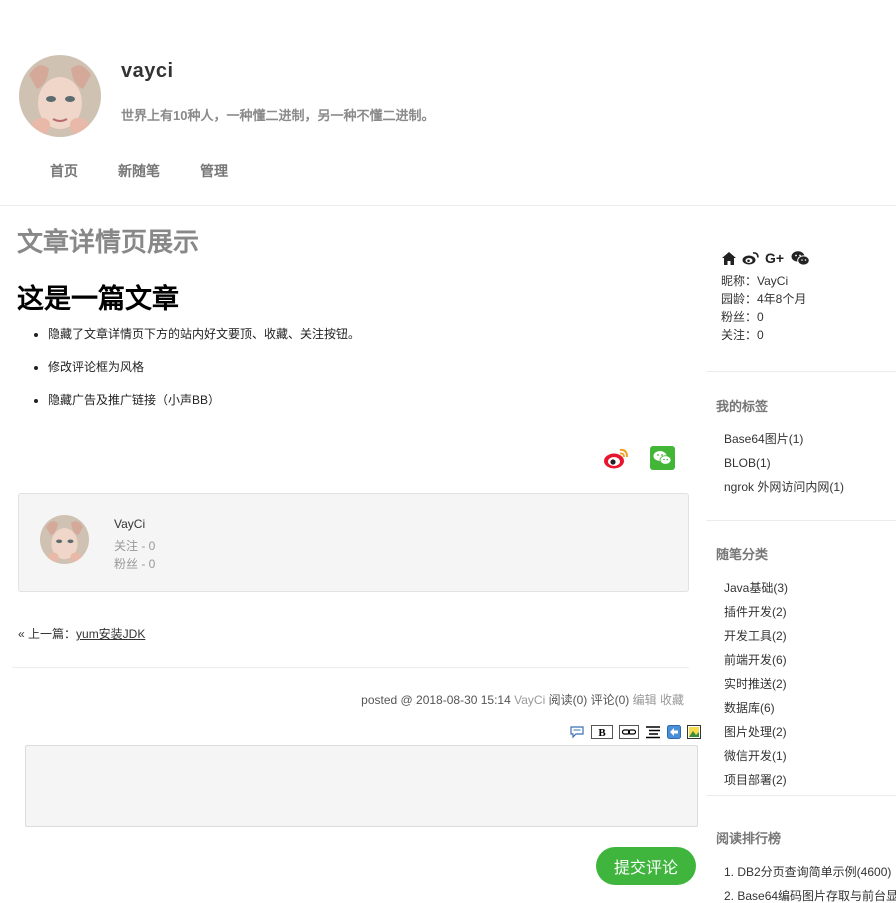 The height and width of the screenshot is (903, 896). I want to click on author-avatar, so click(64, 539).